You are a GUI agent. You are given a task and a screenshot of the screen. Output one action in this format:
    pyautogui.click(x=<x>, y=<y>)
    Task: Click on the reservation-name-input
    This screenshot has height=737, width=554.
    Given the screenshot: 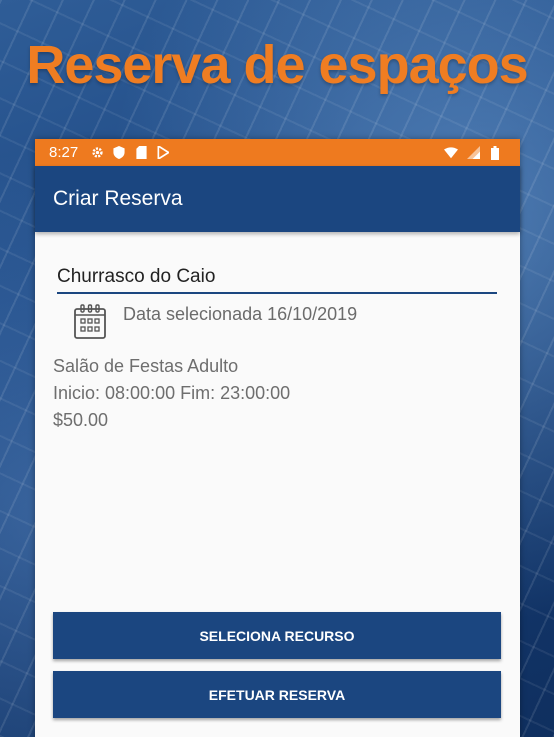 What is the action you would take?
    pyautogui.click(x=277, y=278)
    